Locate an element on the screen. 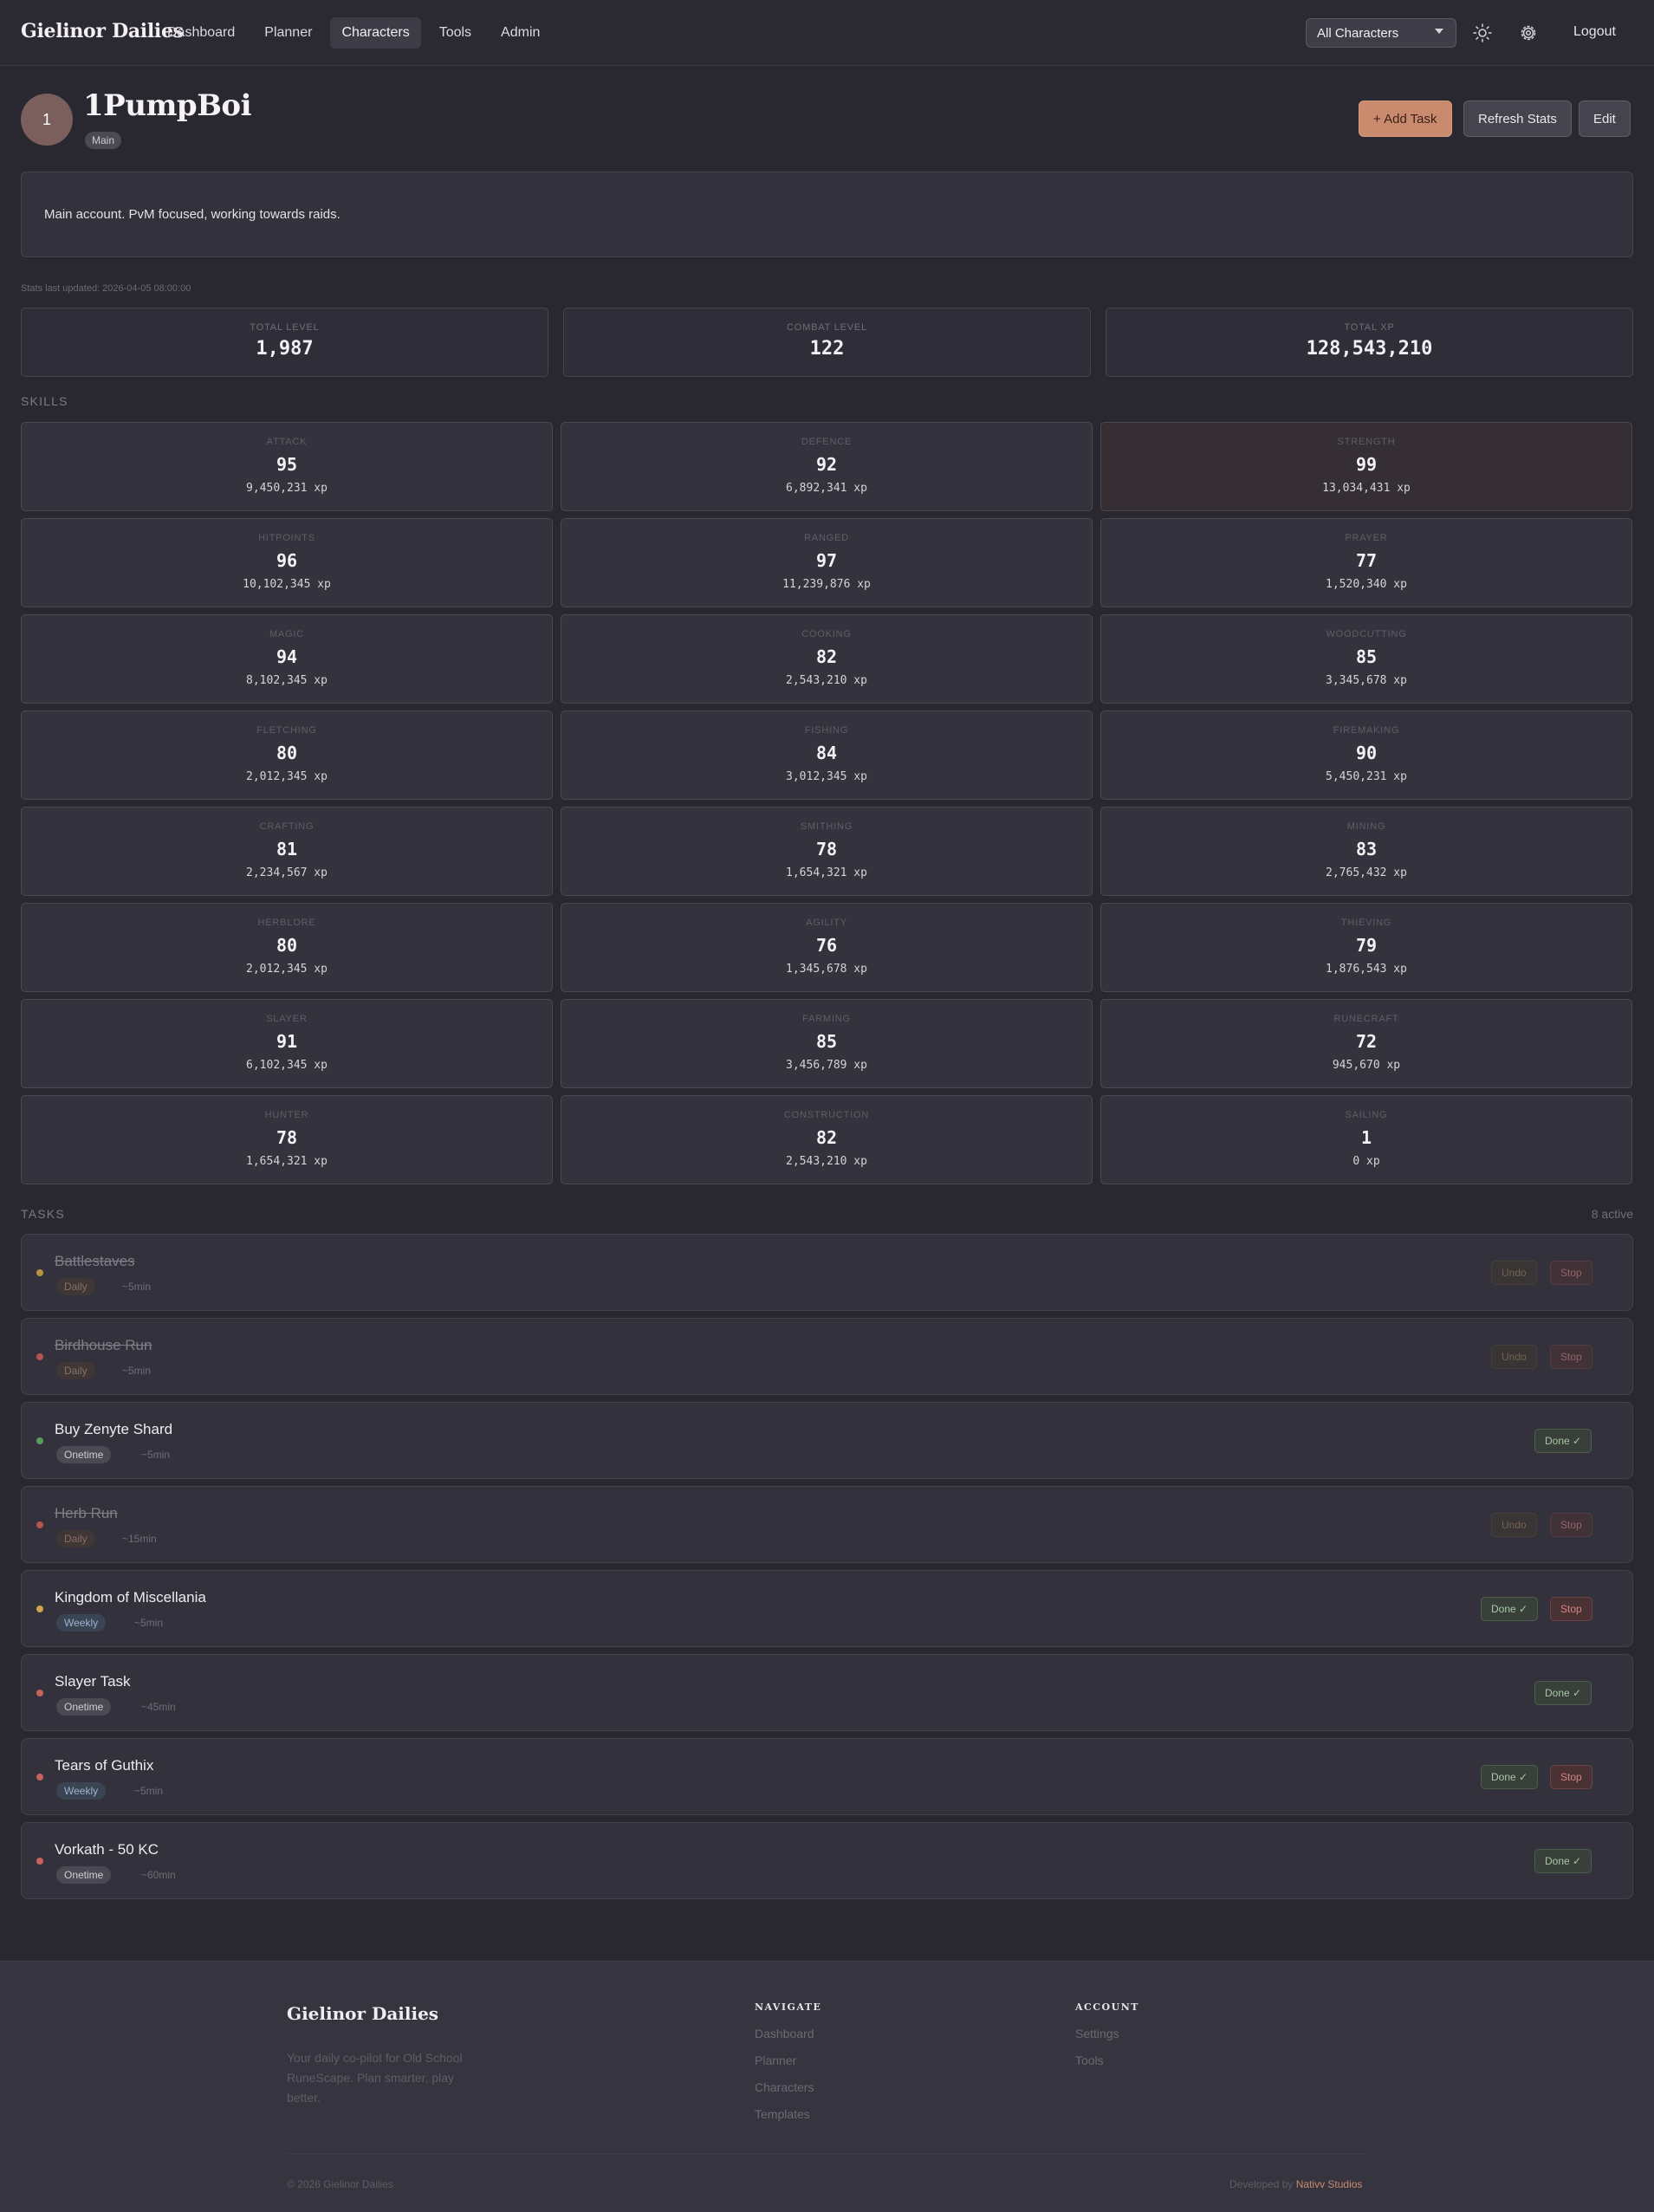 This screenshot has height=2212, width=1654. footer-link-tools: Tools is located at coordinates (1107, 2060).